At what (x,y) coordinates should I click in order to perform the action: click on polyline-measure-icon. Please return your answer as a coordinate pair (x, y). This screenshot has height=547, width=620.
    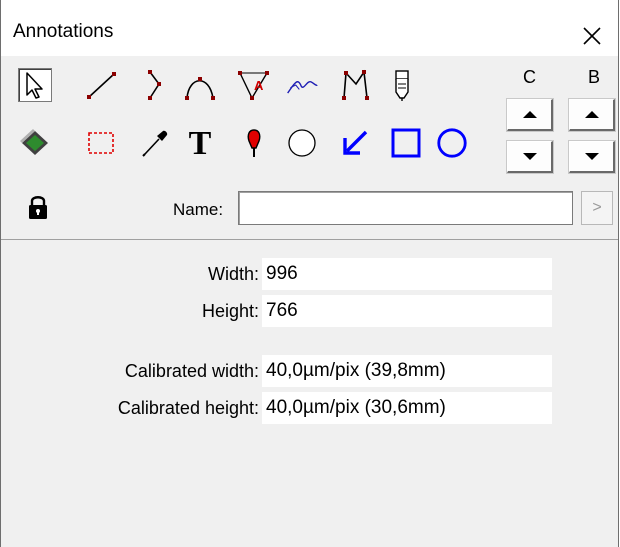
    Looking at the image, I should click on (355, 84).